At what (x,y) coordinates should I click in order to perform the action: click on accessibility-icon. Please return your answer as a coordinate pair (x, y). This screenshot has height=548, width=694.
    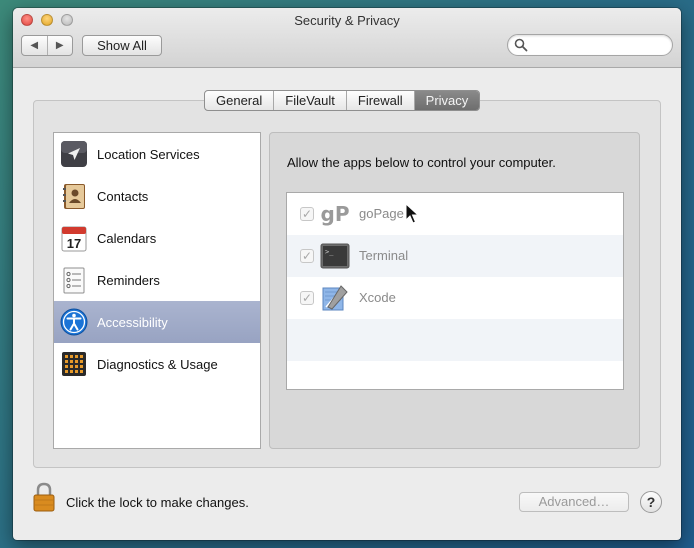
    Looking at the image, I should click on (74, 322).